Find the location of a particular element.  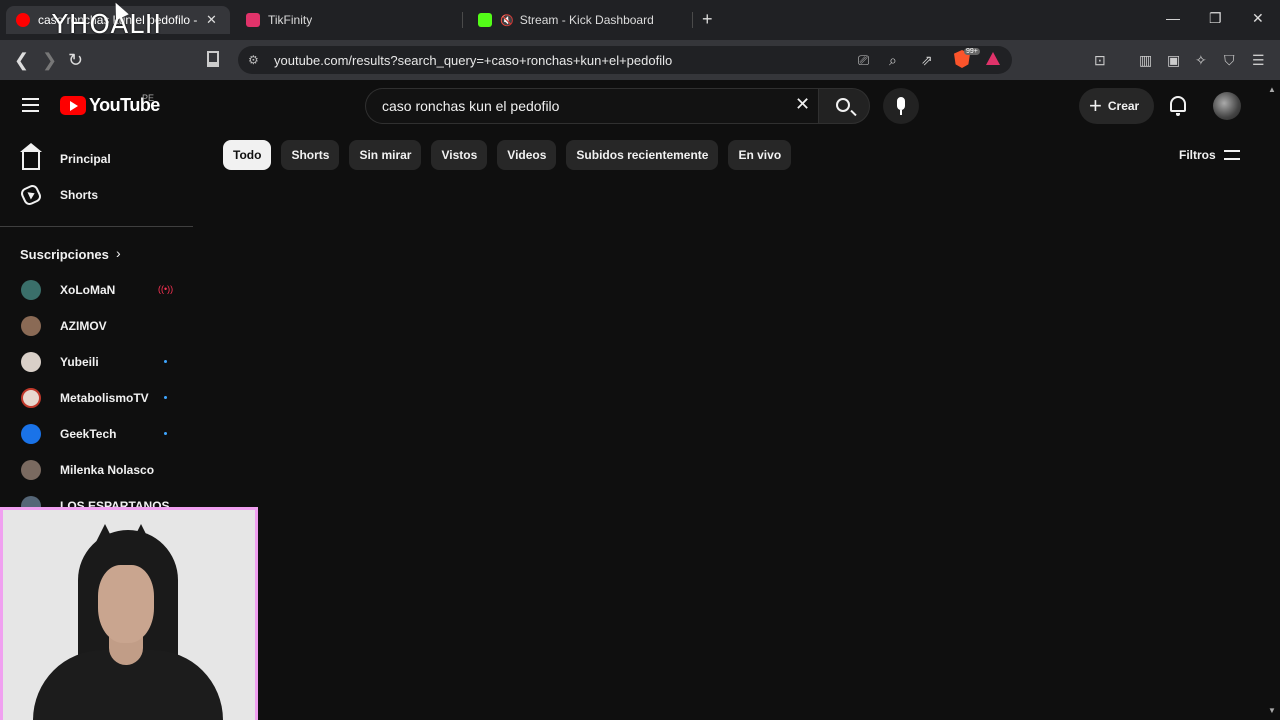

voice-search-button is located at coordinates (901, 106).